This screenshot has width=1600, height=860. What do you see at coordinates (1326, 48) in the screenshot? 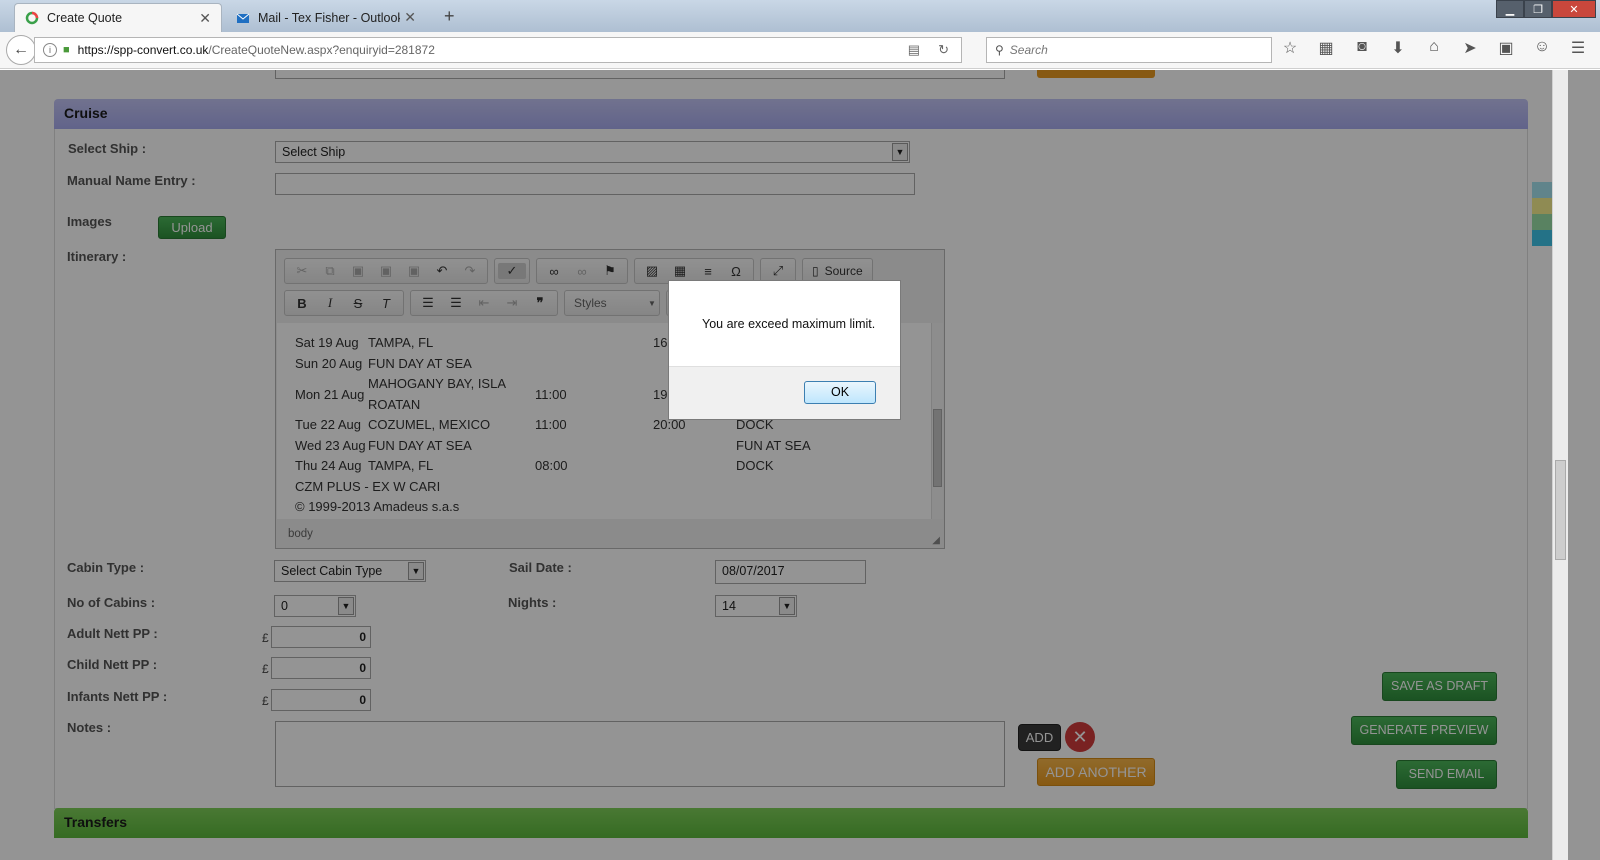
I see `reading-list-icon: ▦` at bounding box center [1326, 48].